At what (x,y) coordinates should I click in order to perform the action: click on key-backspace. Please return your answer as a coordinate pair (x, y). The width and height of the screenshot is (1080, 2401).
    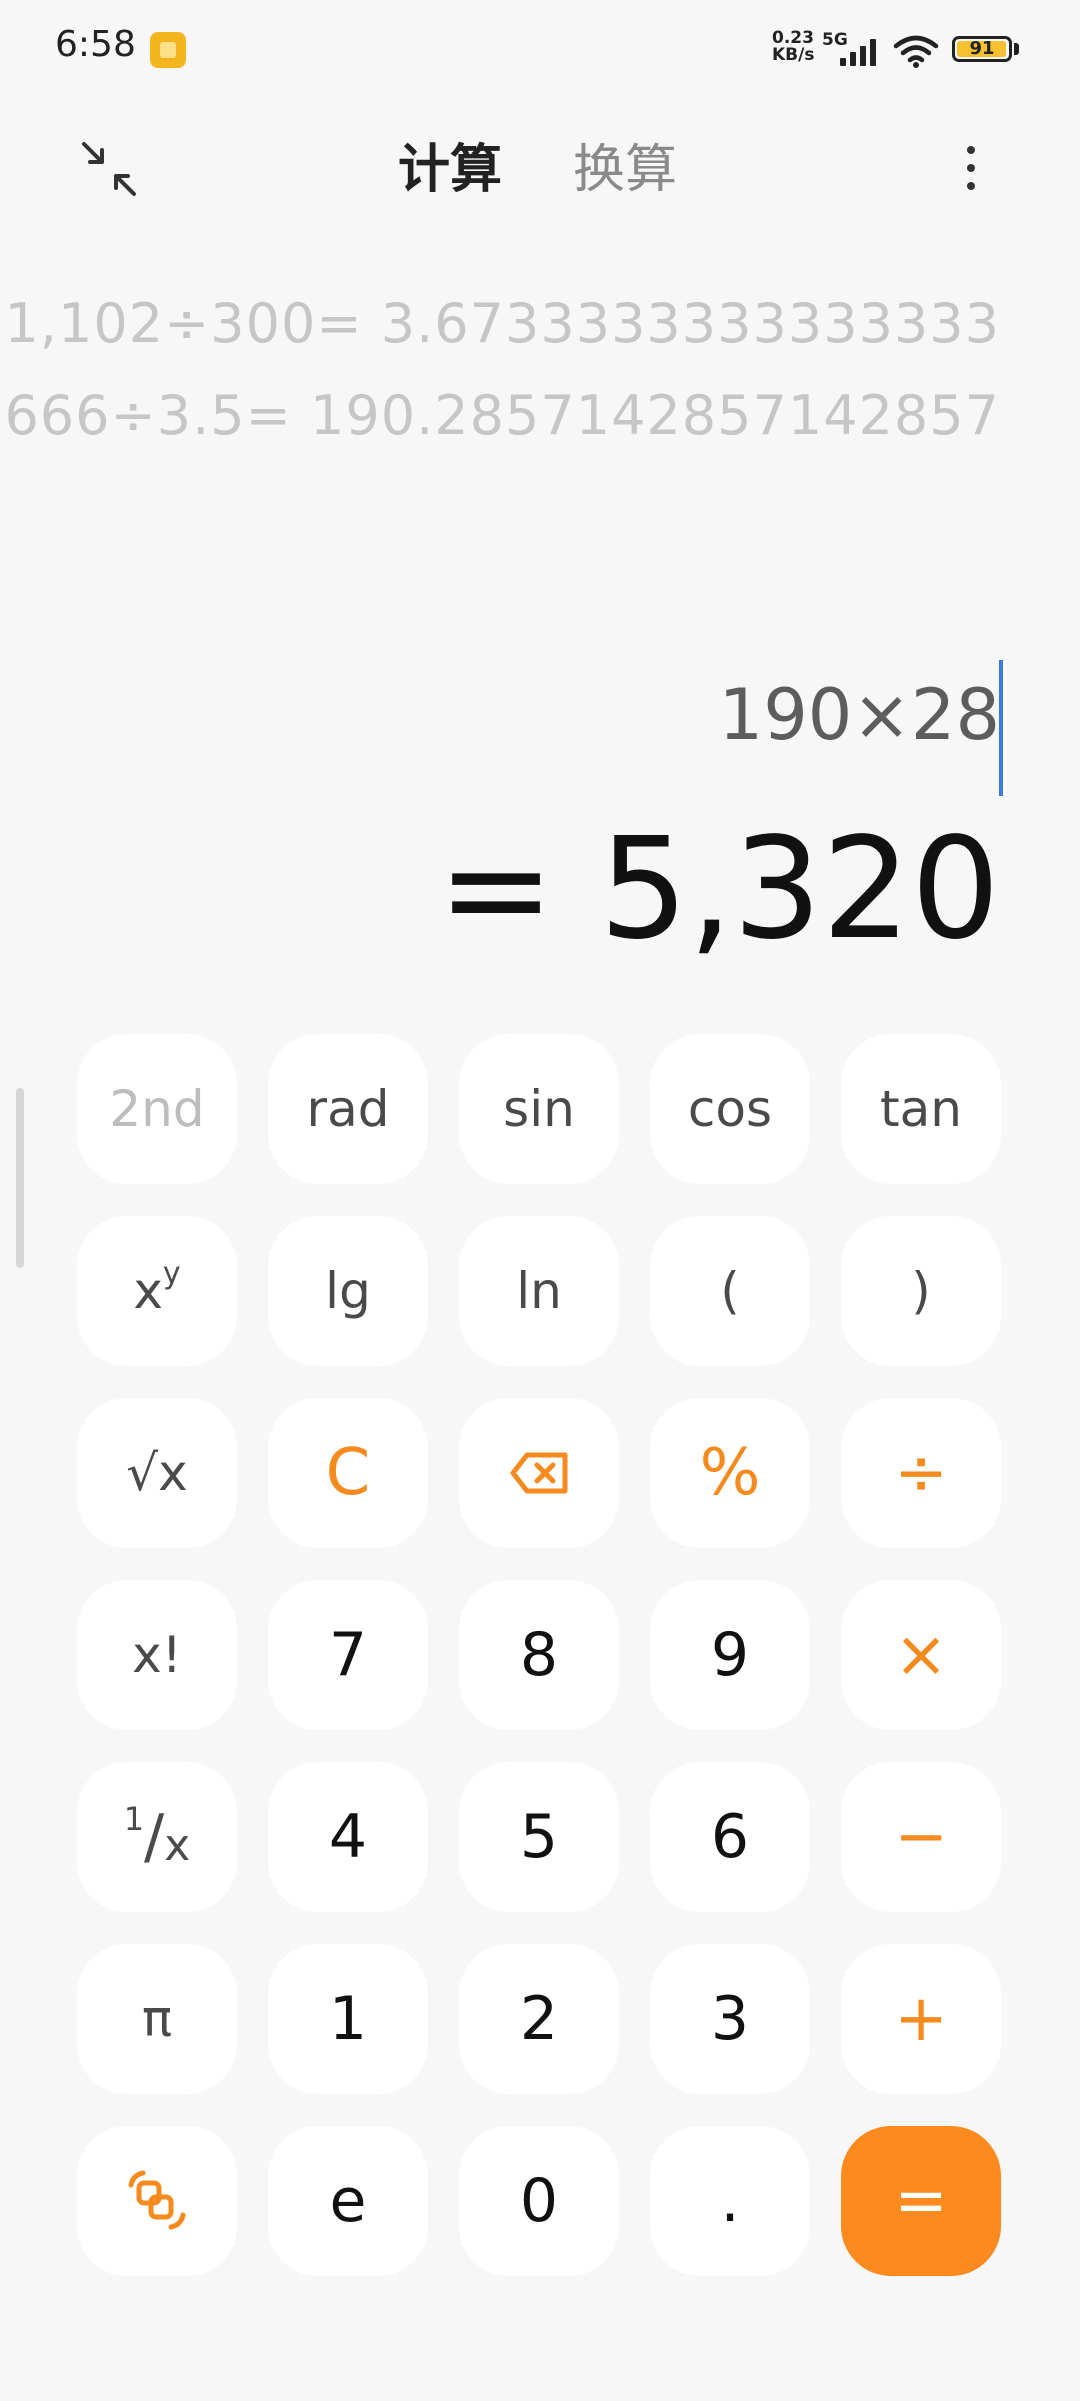
    Looking at the image, I should click on (539, 1473).